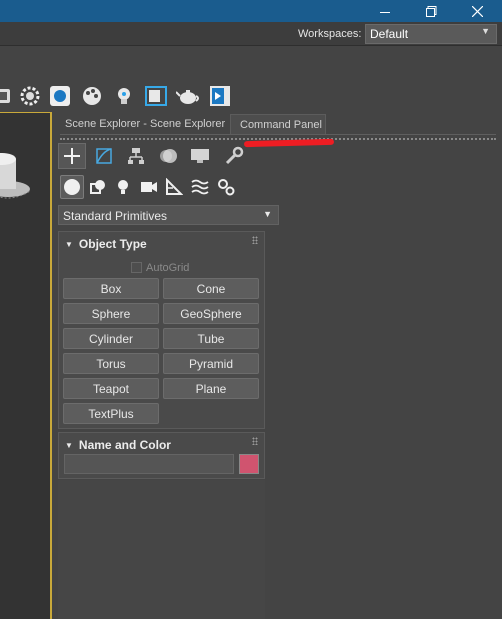 This screenshot has width=502, height=619. What do you see at coordinates (330, 34) in the screenshot?
I see `workspaces-label: Workspaces:` at bounding box center [330, 34].